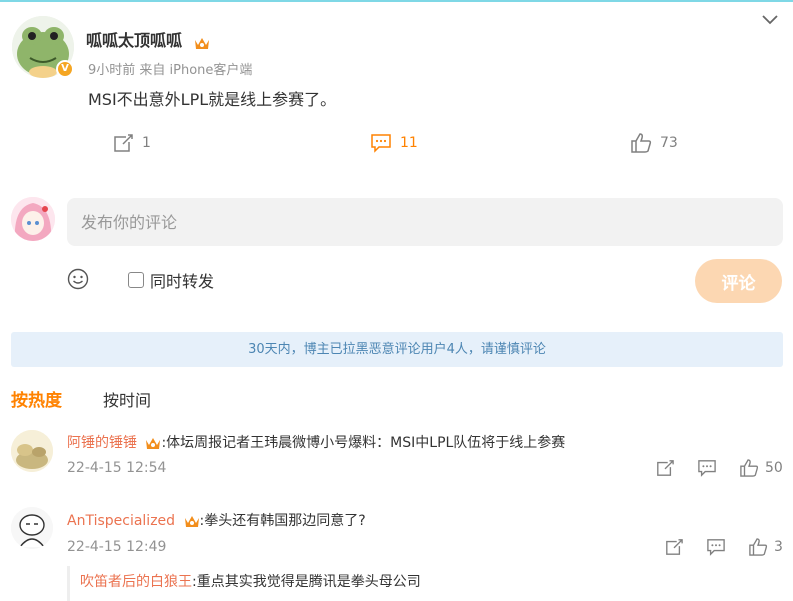  I want to click on emoji-icon, so click(78, 279).